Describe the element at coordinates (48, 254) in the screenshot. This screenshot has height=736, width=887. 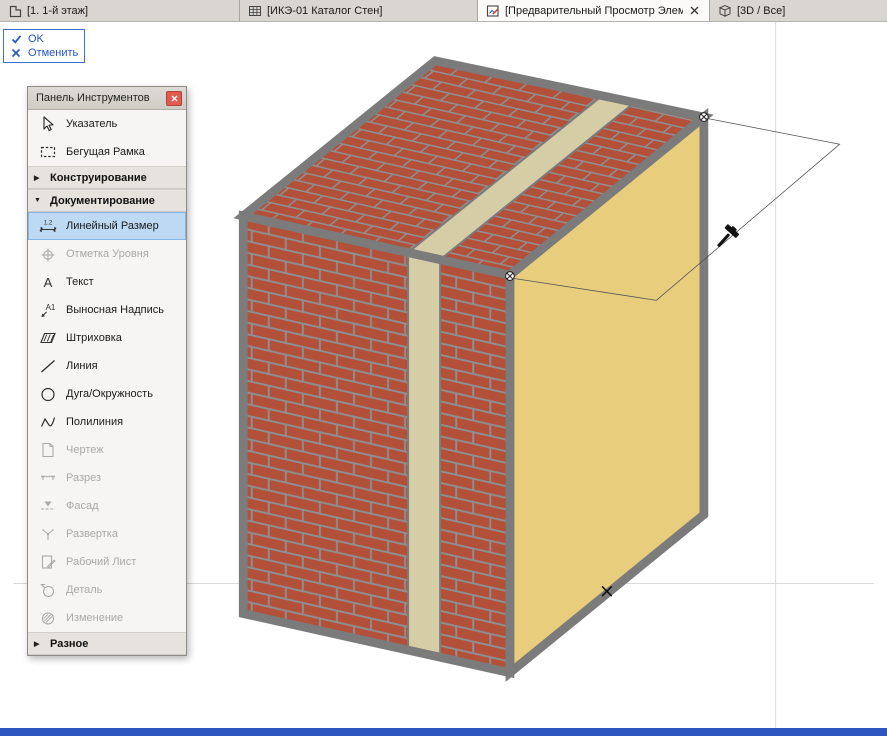
I see `level-mark-icon` at that location.